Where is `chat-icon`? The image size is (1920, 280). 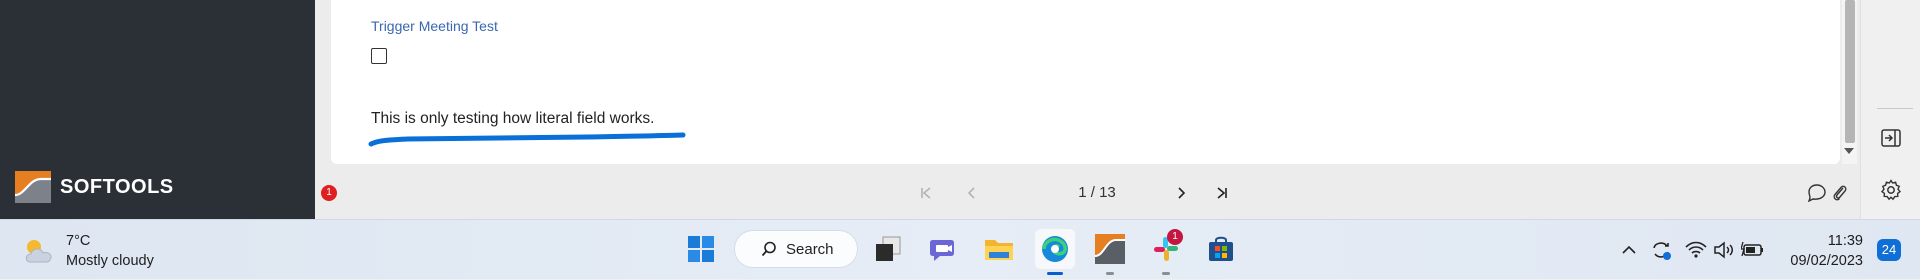 chat-icon is located at coordinates (942, 250).